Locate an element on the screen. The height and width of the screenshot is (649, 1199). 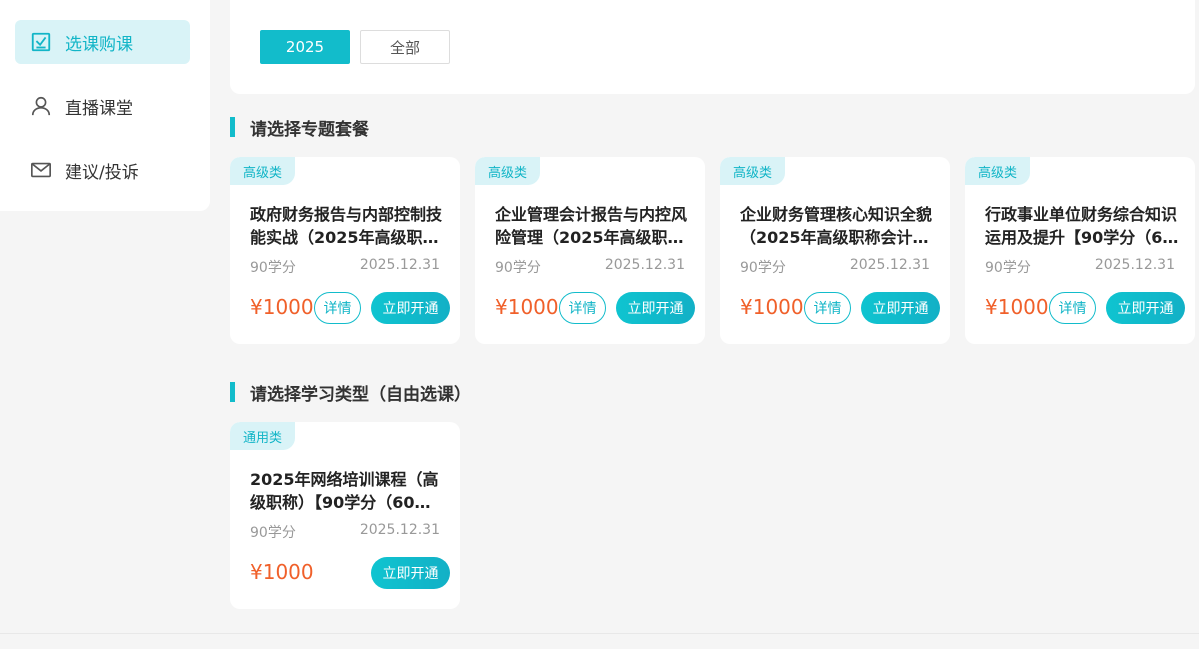
divider is located at coordinates (599, 633).